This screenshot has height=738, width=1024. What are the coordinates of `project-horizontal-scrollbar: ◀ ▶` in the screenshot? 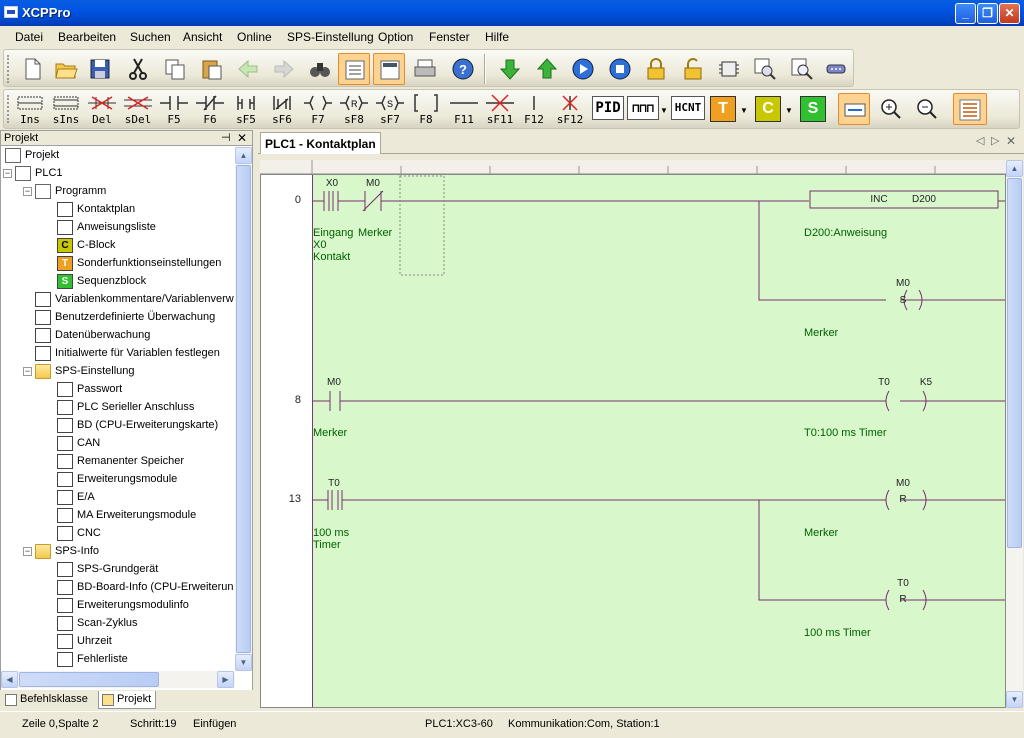 It's located at (118, 679).